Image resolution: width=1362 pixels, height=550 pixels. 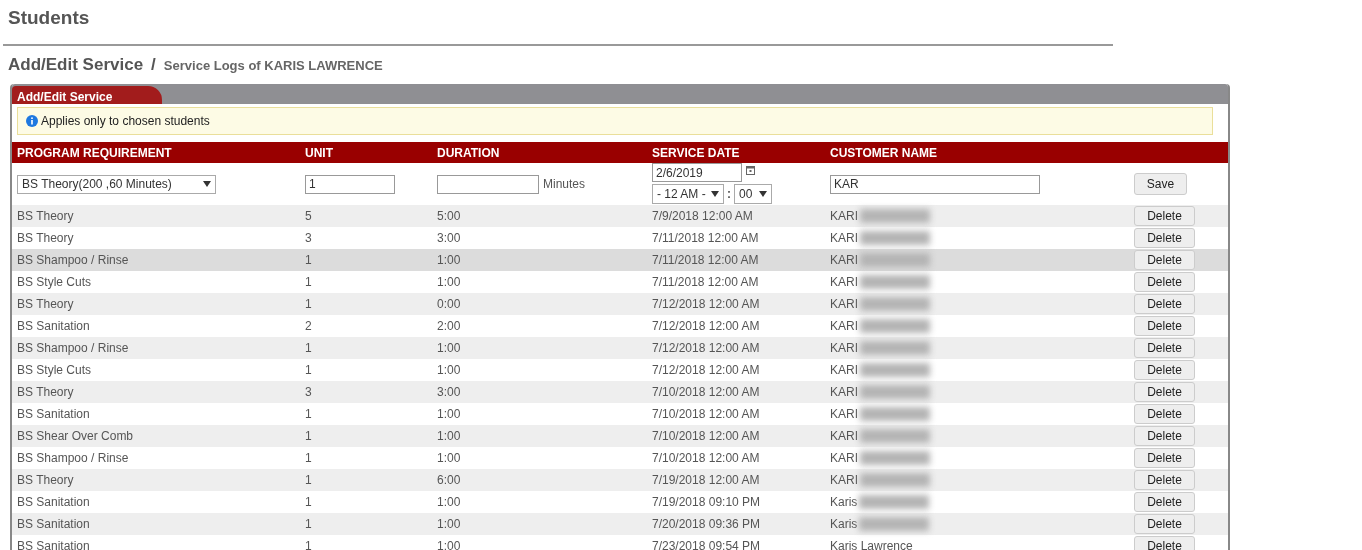 What do you see at coordinates (488, 184) in the screenshot?
I see `duration-field` at bounding box center [488, 184].